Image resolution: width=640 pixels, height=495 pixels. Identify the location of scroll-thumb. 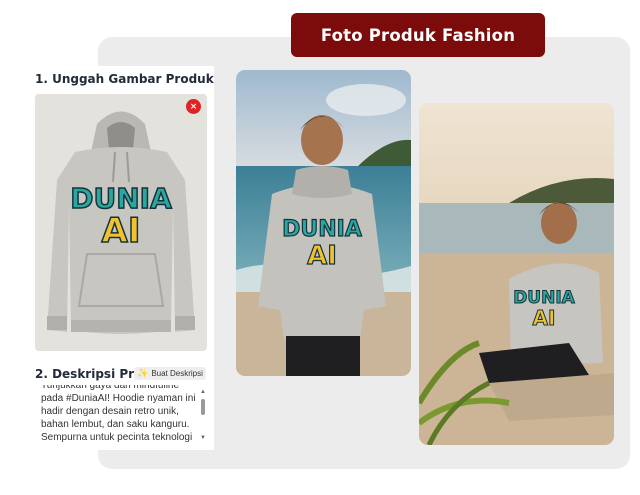
(203, 407).